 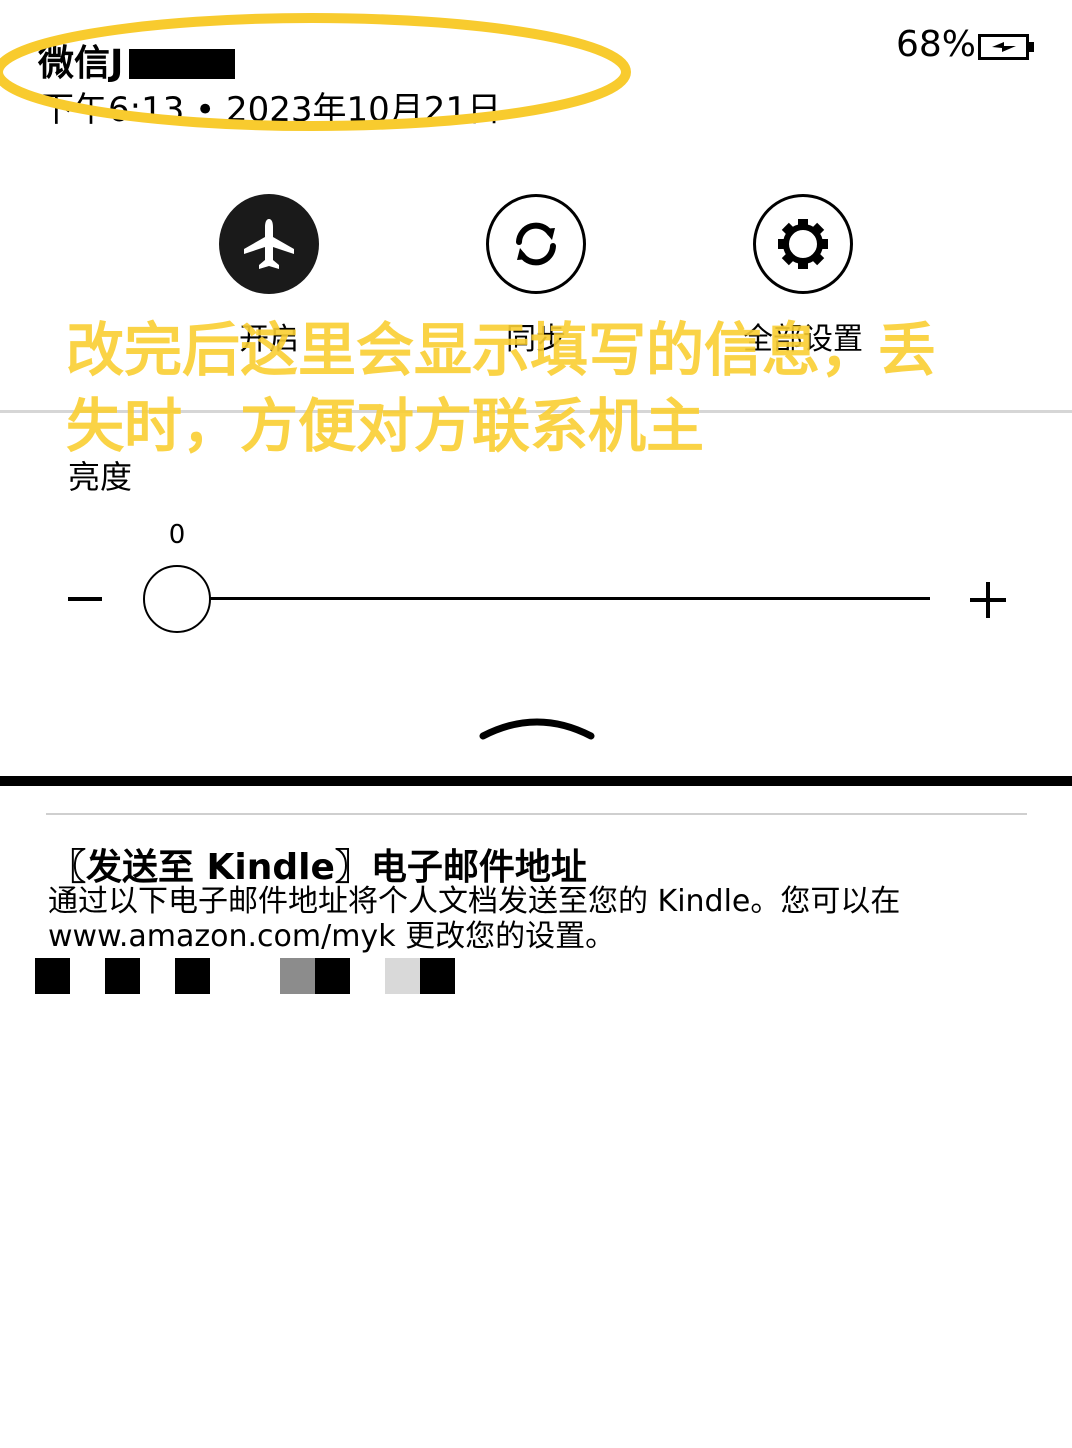 What do you see at coordinates (988, 600) in the screenshot?
I see `plus-icon` at bounding box center [988, 600].